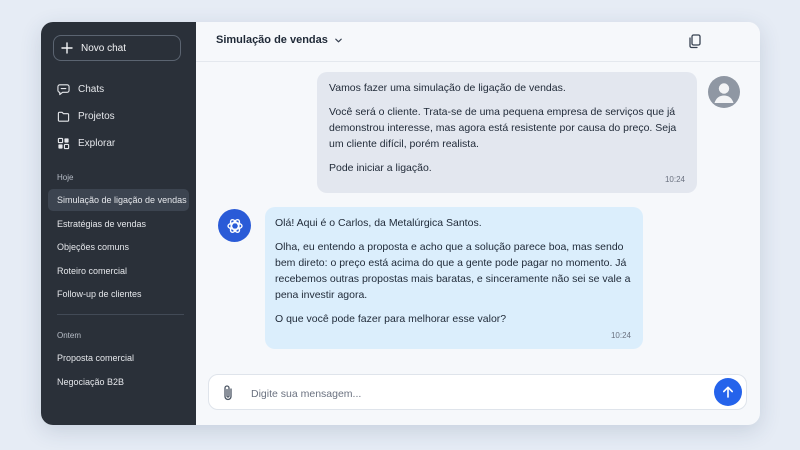 The height and width of the screenshot is (450, 800). Describe the element at coordinates (63, 116) in the screenshot. I see `folder-icon` at that location.